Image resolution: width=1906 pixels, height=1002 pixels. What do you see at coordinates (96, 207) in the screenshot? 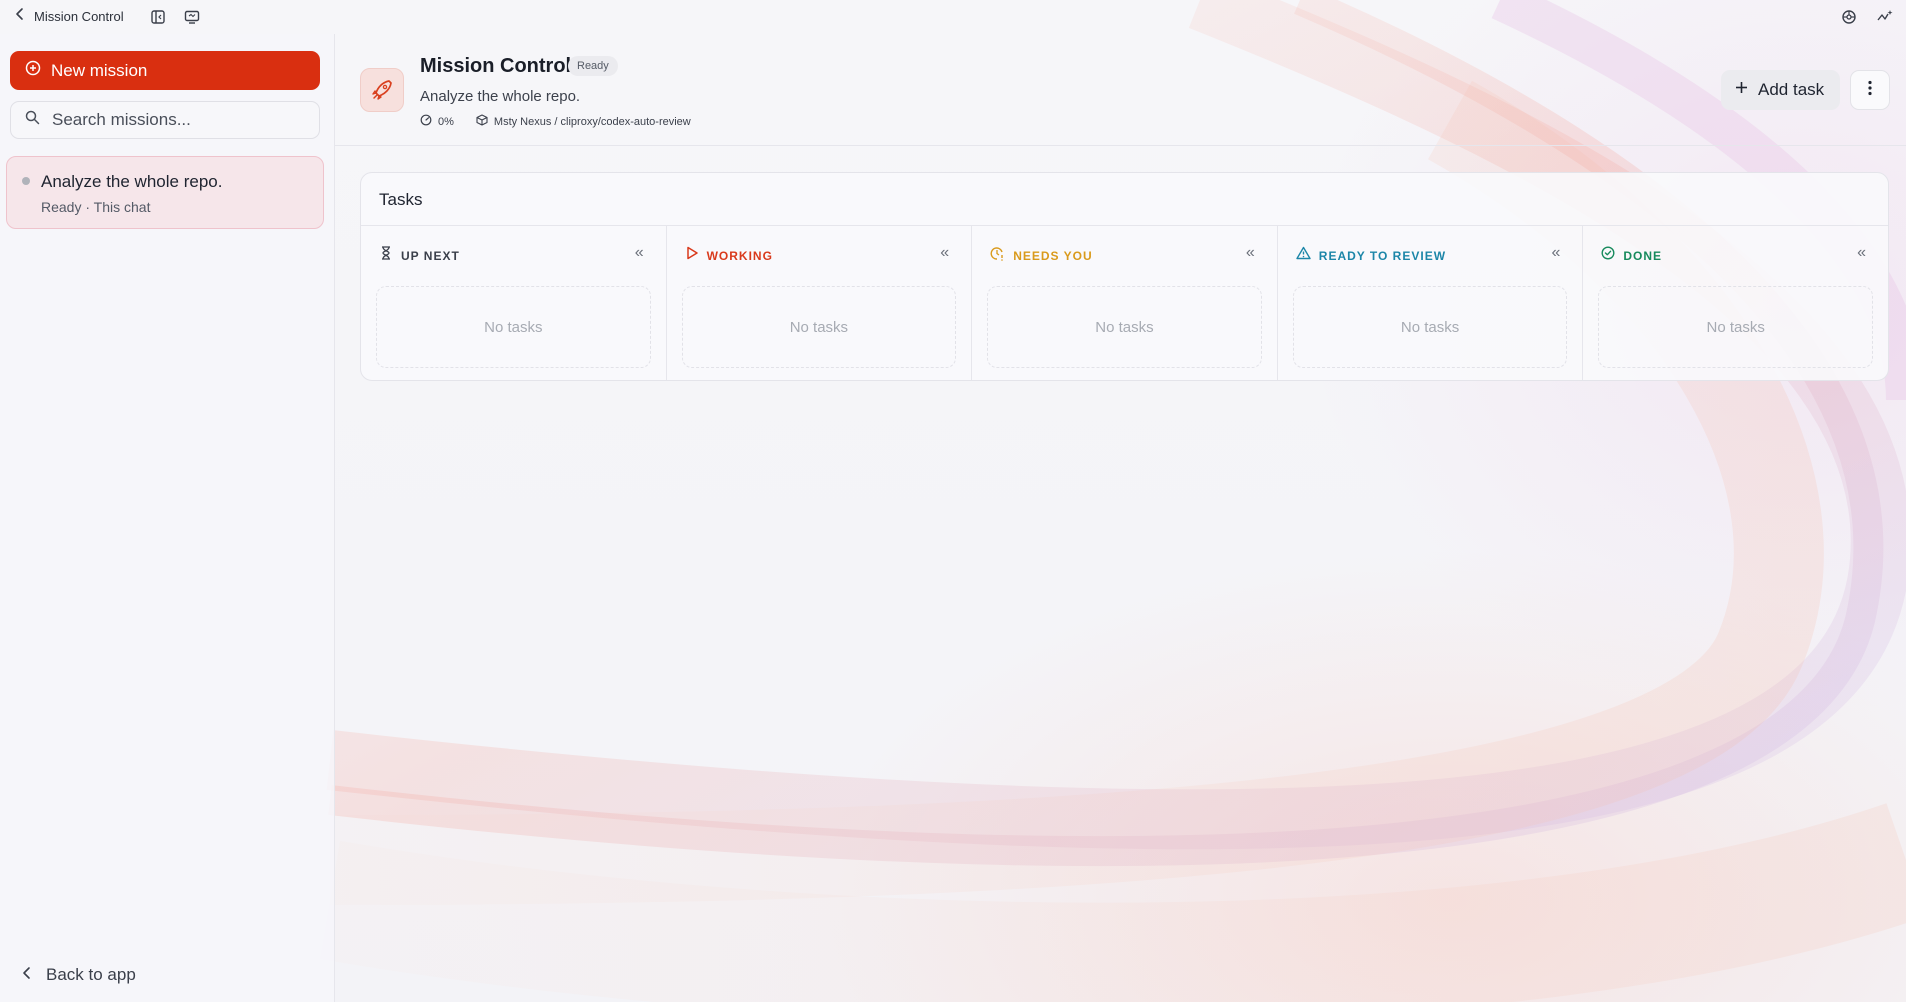
I see `mission-subtitle: Ready · This chat` at bounding box center [96, 207].